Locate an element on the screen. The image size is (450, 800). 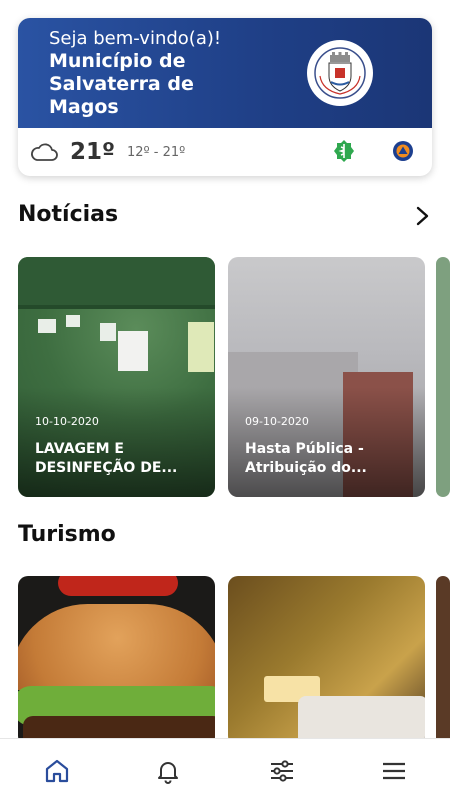
tourism-section-title: Turismo is located at coordinates (67, 534).